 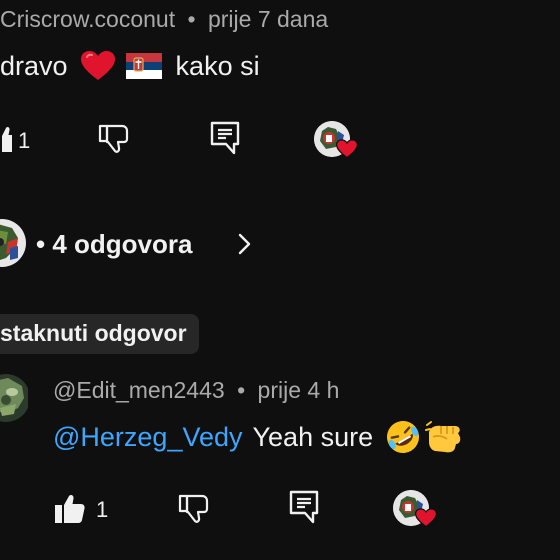 What do you see at coordinates (87, 19) in the screenshot?
I see `comment-author: Criscrow.coconut` at bounding box center [87, 19].